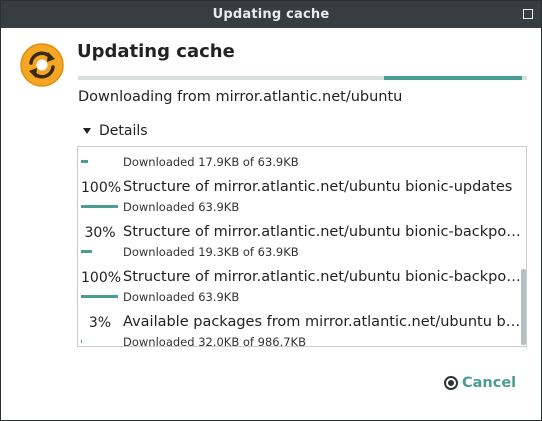 This screenshot has width=542, height=421. I want to click on details-expander: Details, so click(115, 131).